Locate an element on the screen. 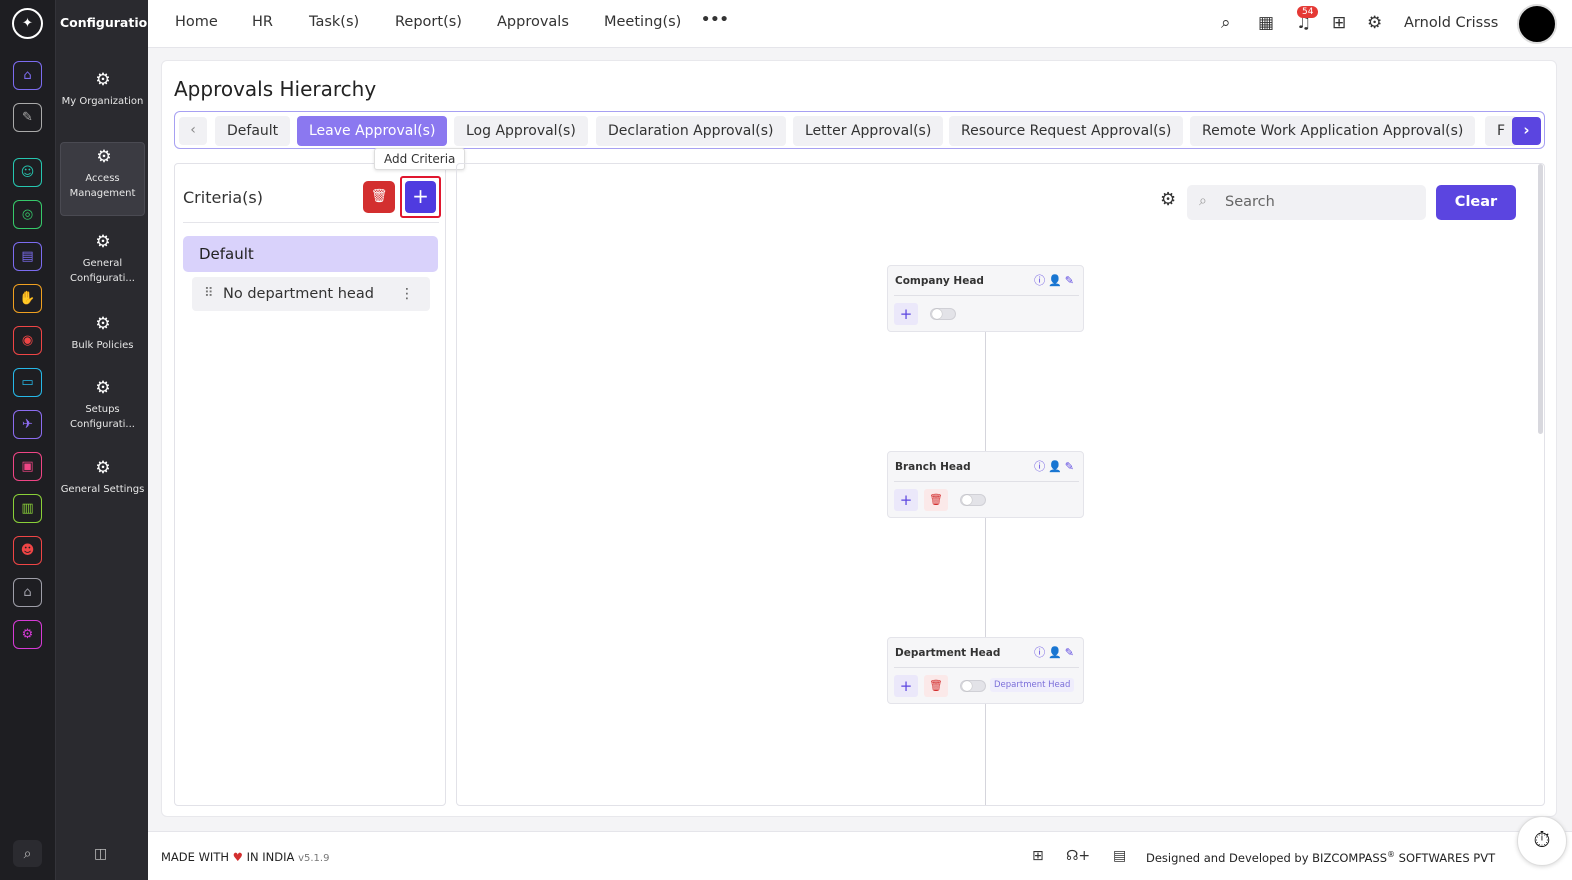 The width and height of the screenshot is (1572, 880). user-name: Arnold Crisss is located at coordinates (1451, 23).